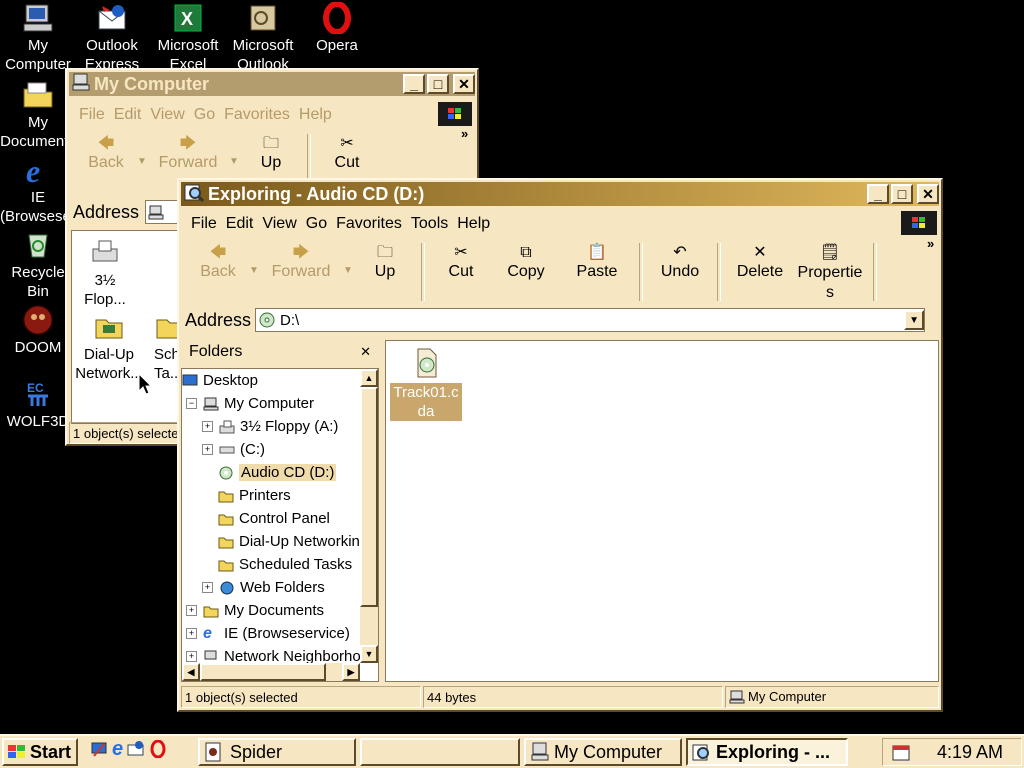  Describe the element at coordinates (191, 403) in the screenshot. I see `collapse-icon: −` at that location.